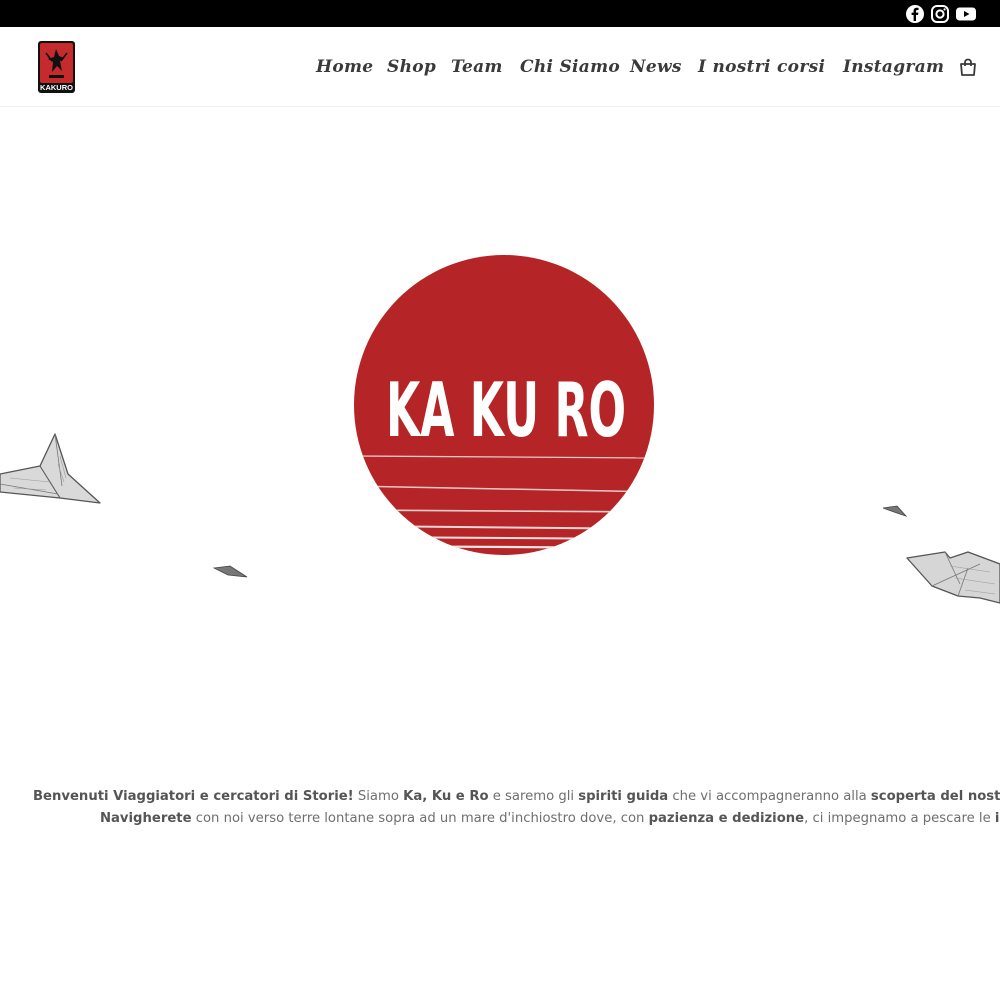 The width and height of the screenshot is (1000, 1000). What do you see at coordinates (477, 67) in the screenshot?
I see `nav-team: Team` at bounding box center [477, 67].